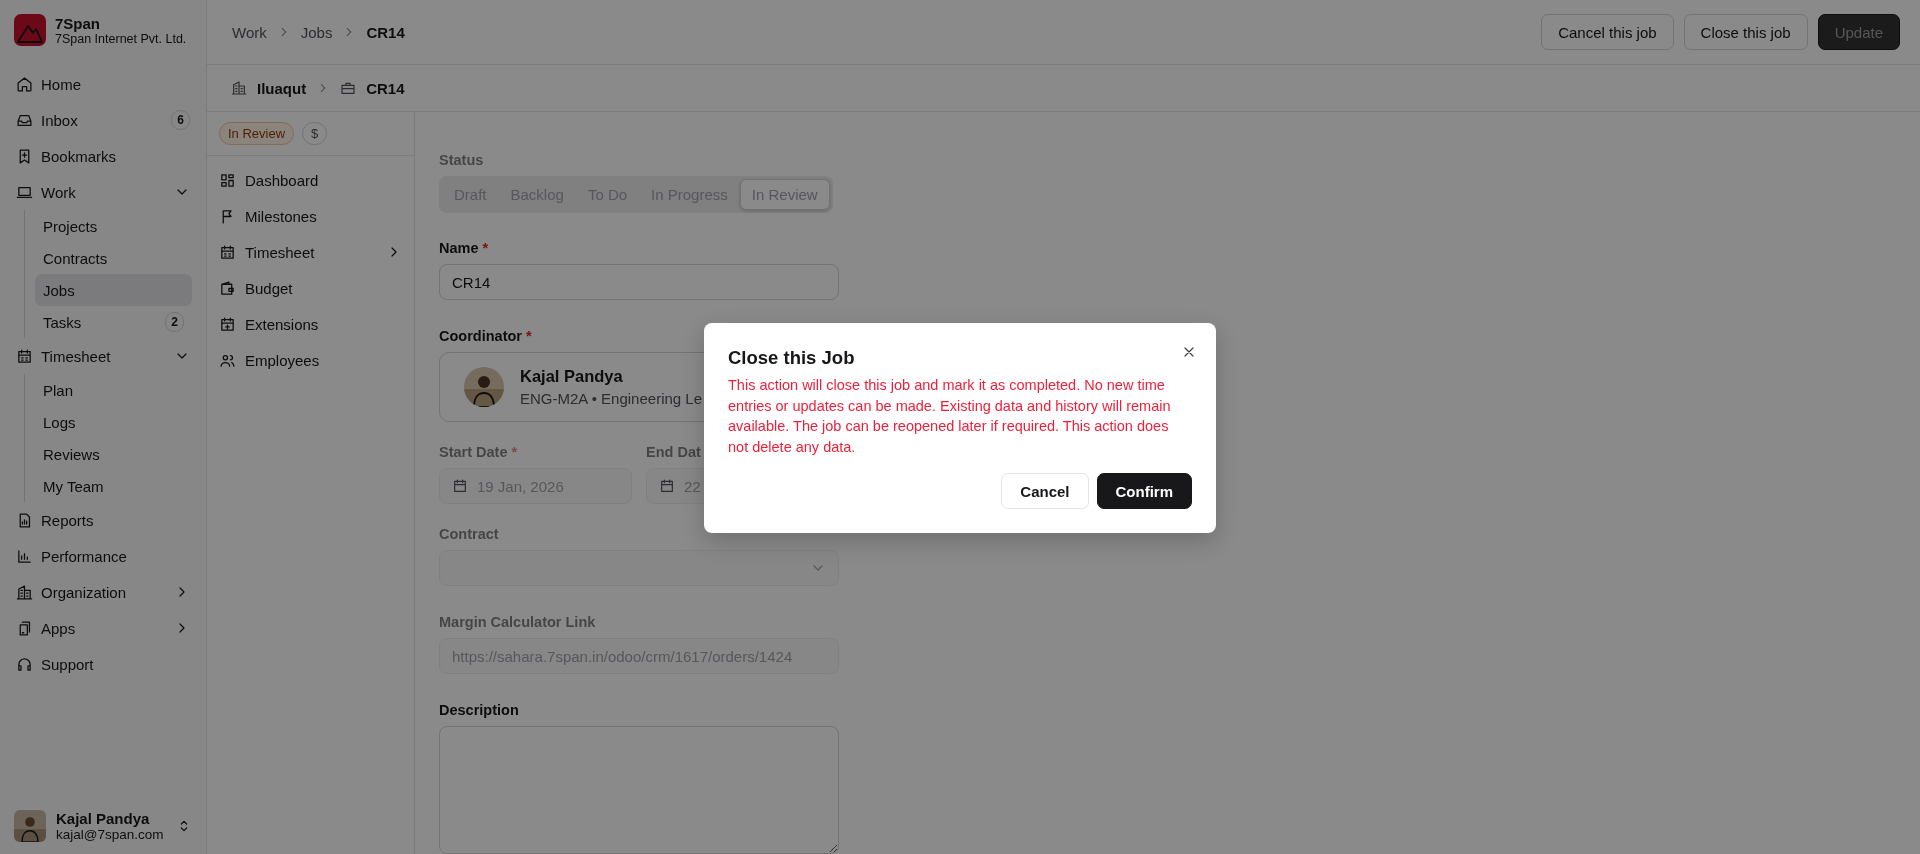 The height and width of the screenshot is (854, 1920). What do you see at coordinates (348, 88) in the screenshot?
I see `briefcase-icon` at bounding box center [348, 88].